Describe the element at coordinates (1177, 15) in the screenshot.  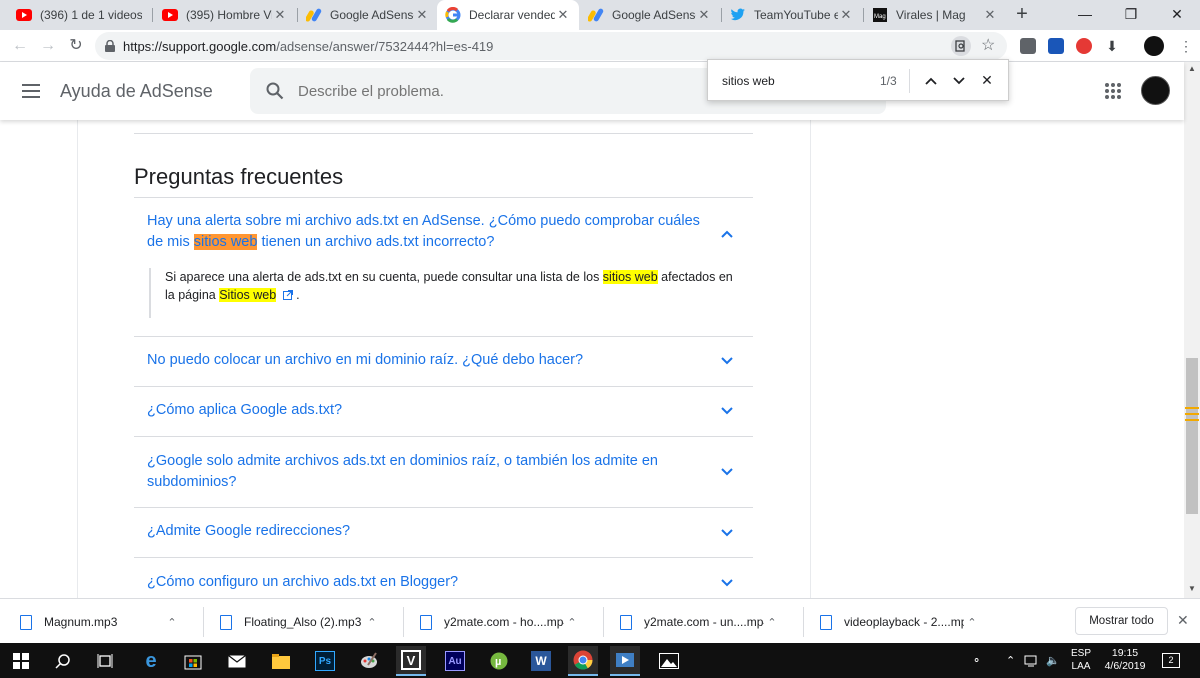
I see `close-window-button: ✕` at that location.